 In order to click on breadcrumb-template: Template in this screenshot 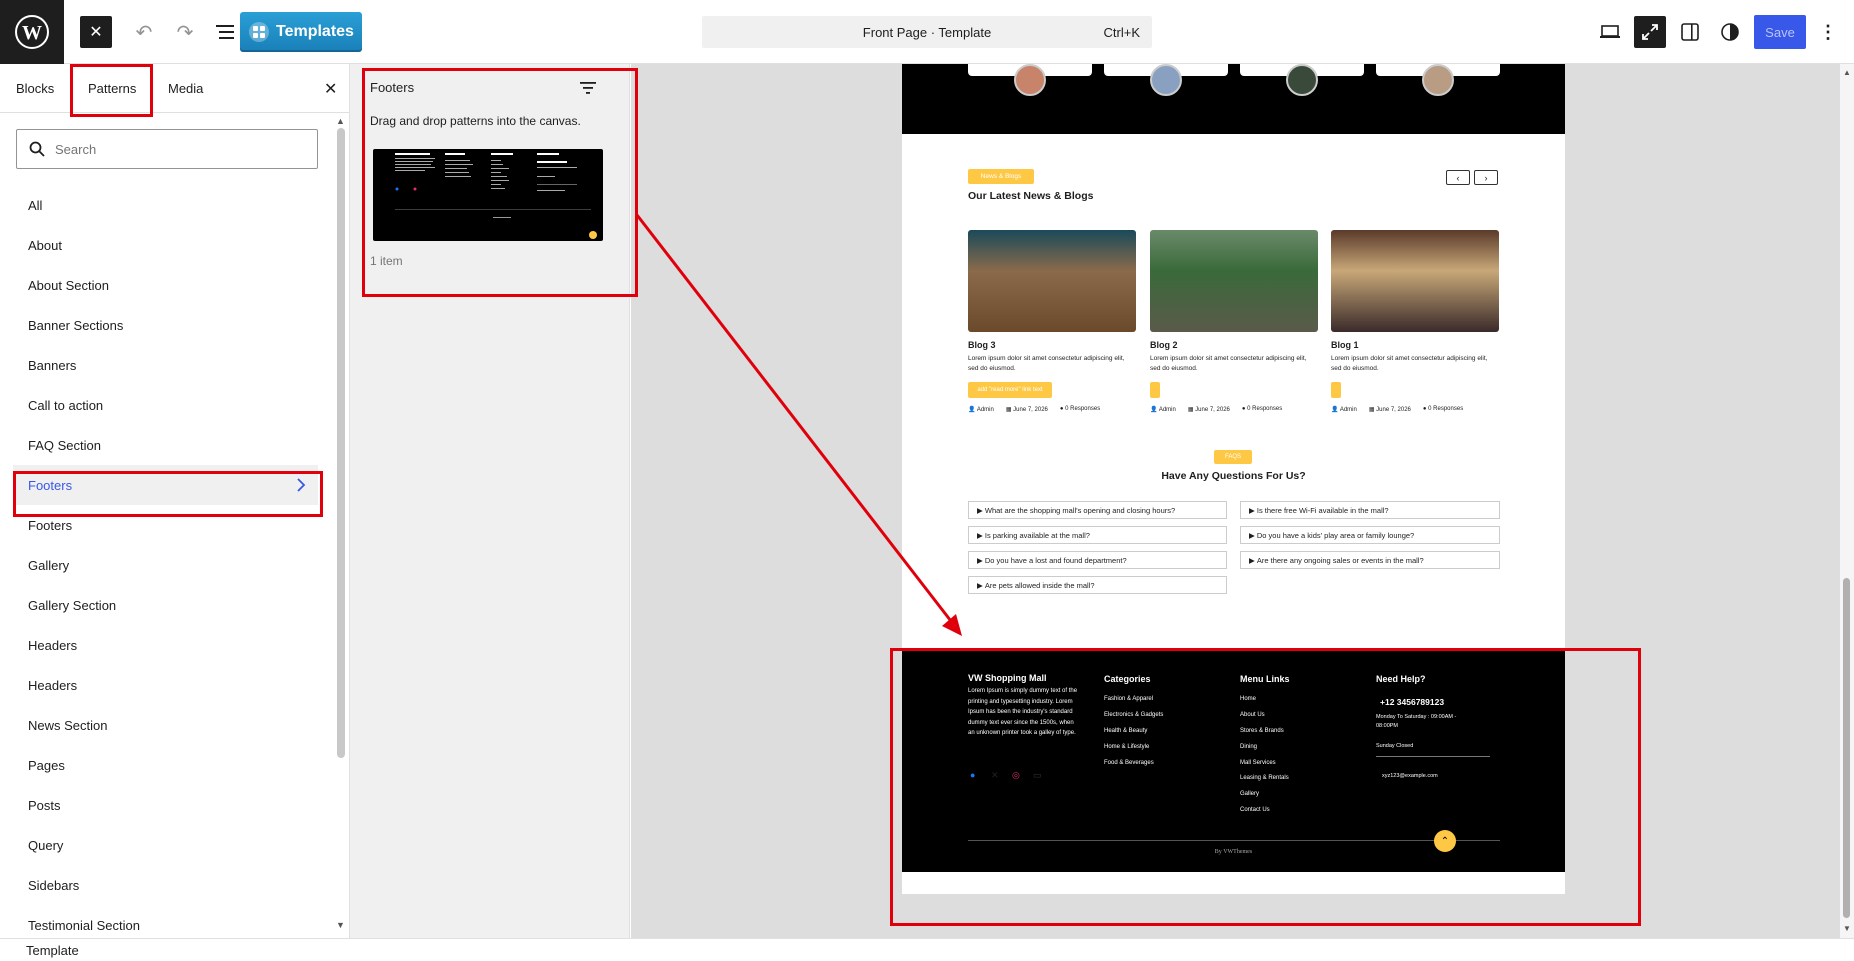, I will do `click(52, 950)`.